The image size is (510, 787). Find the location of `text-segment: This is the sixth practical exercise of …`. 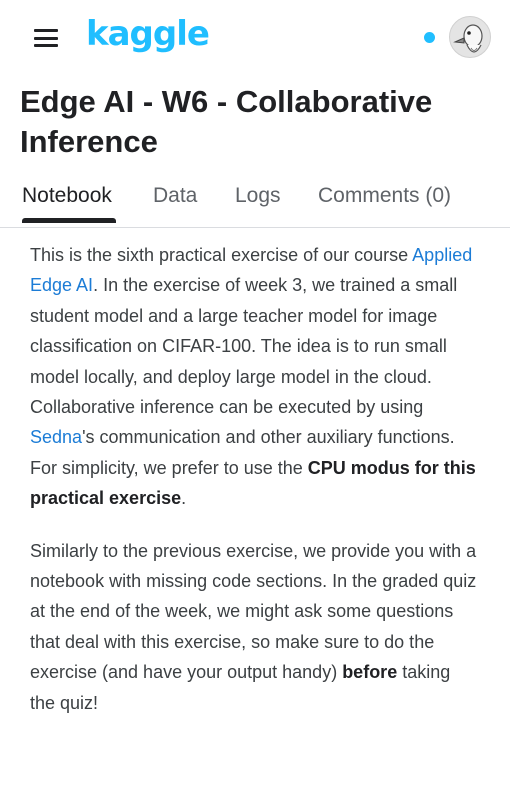

text-segment: This is the sixth practical exercise of … is located at coordinates (221, 255).